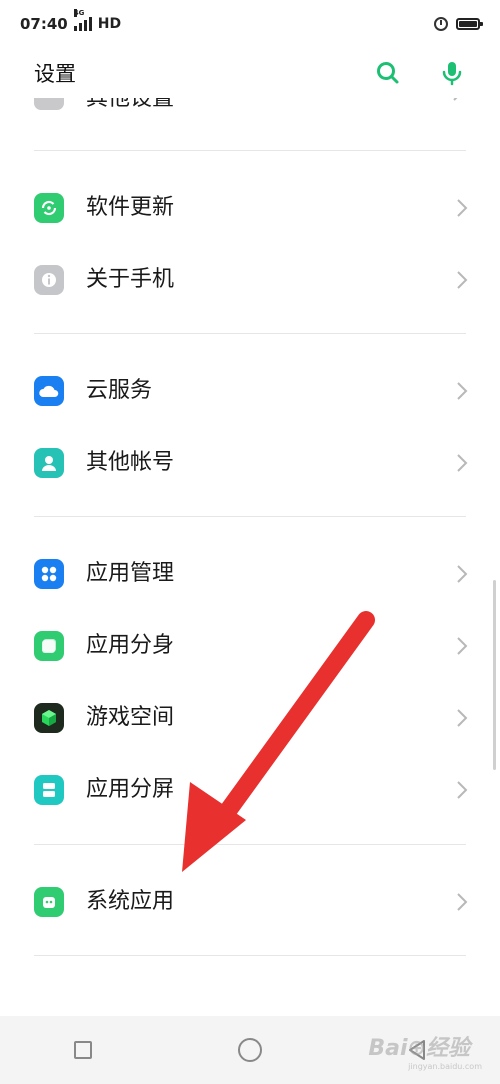 The image size is (500, 1084). I want to click on watermark-url: jingyan.baidu.com, so click(445, 1066).